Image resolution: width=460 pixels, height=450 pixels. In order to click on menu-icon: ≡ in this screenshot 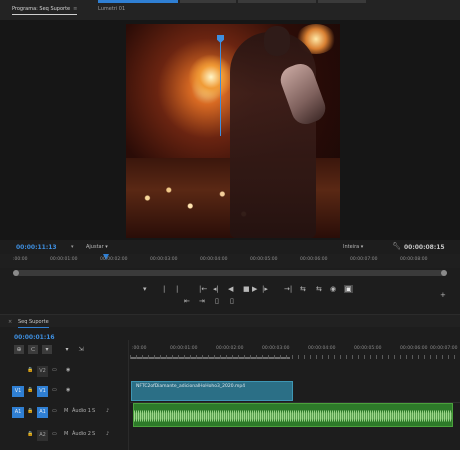, I will do `click(75, 9)`.